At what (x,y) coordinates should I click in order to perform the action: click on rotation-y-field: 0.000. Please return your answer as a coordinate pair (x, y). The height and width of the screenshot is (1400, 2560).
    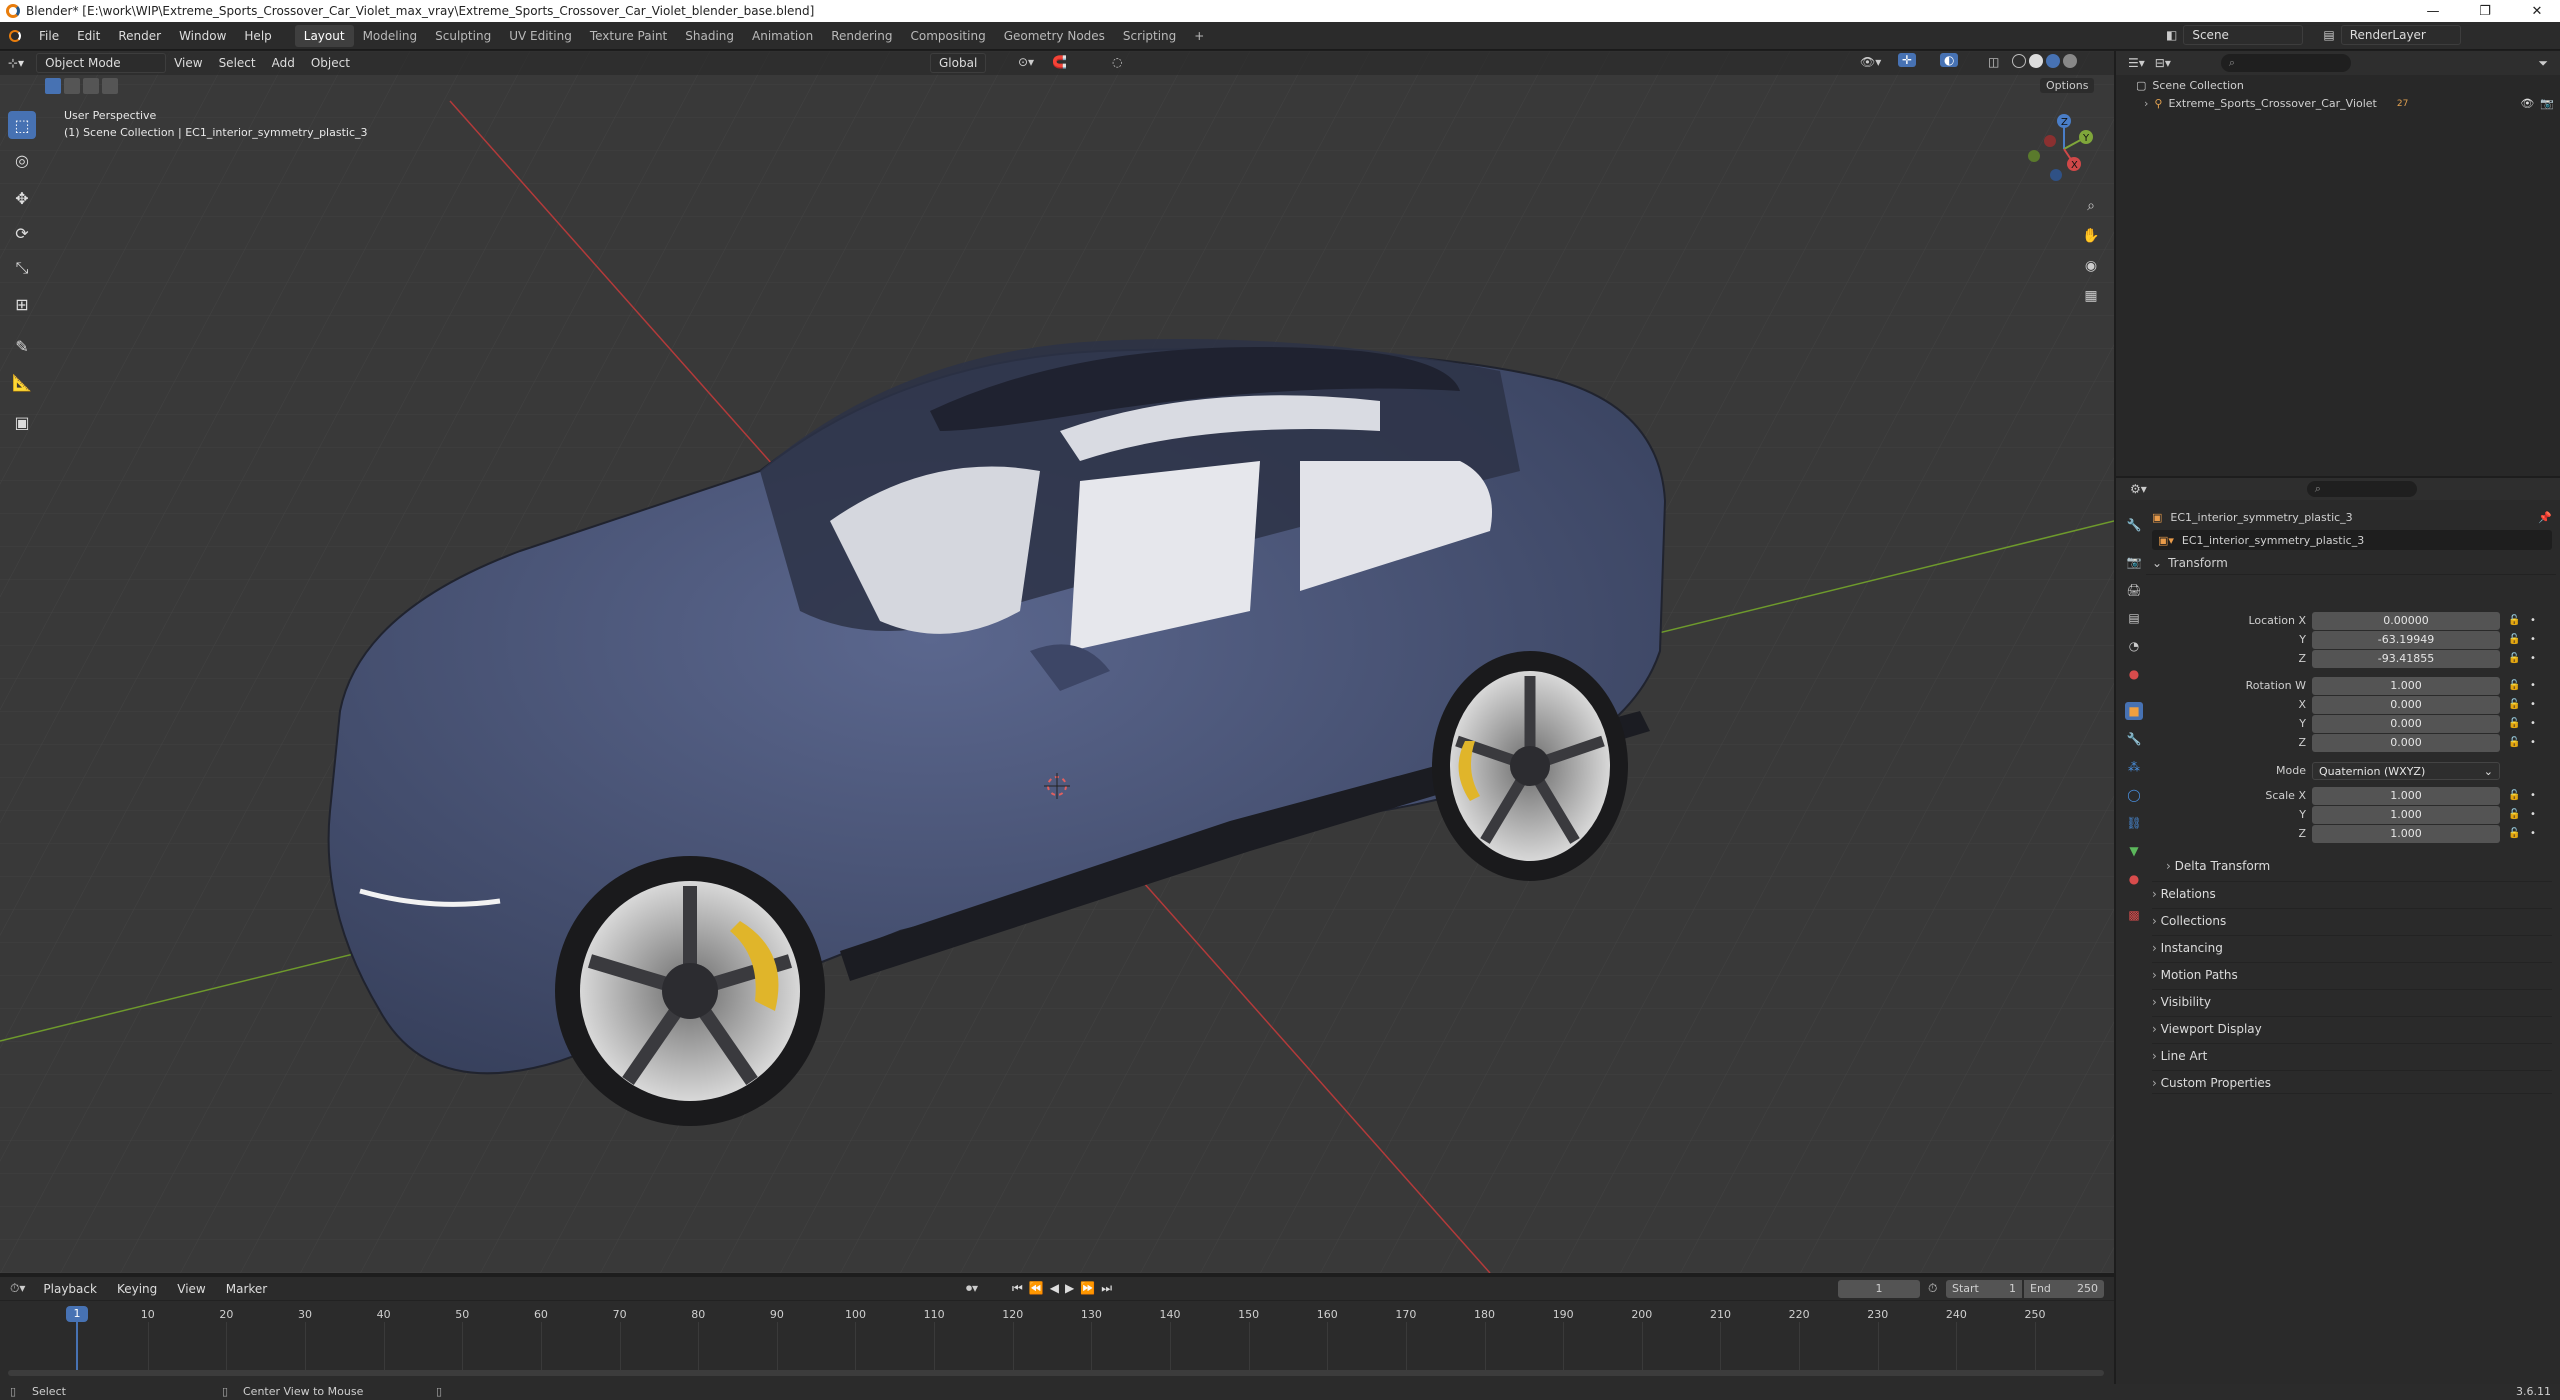
    Looking at the image, I should click on (2406, 724).